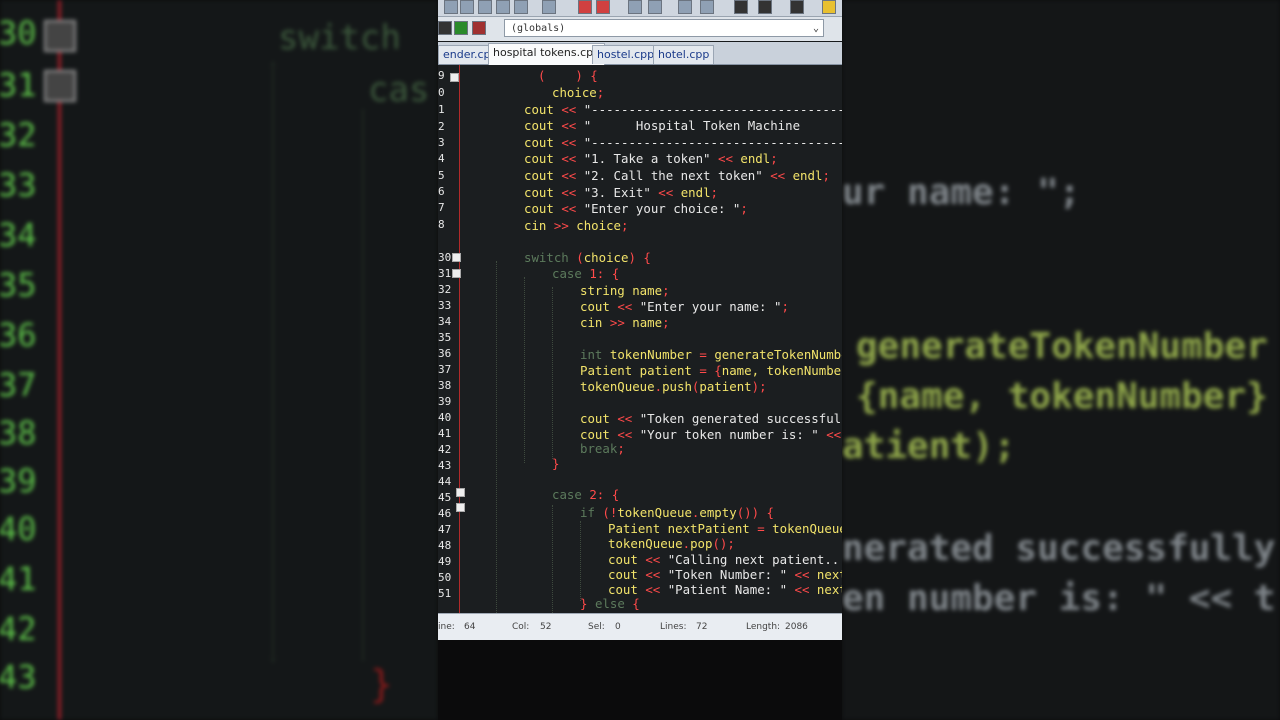 The height and width of the screenshot is (720, 1280). I want to click on code-line: Patient patient = {name, tokenNumber}, so click(711, 370).